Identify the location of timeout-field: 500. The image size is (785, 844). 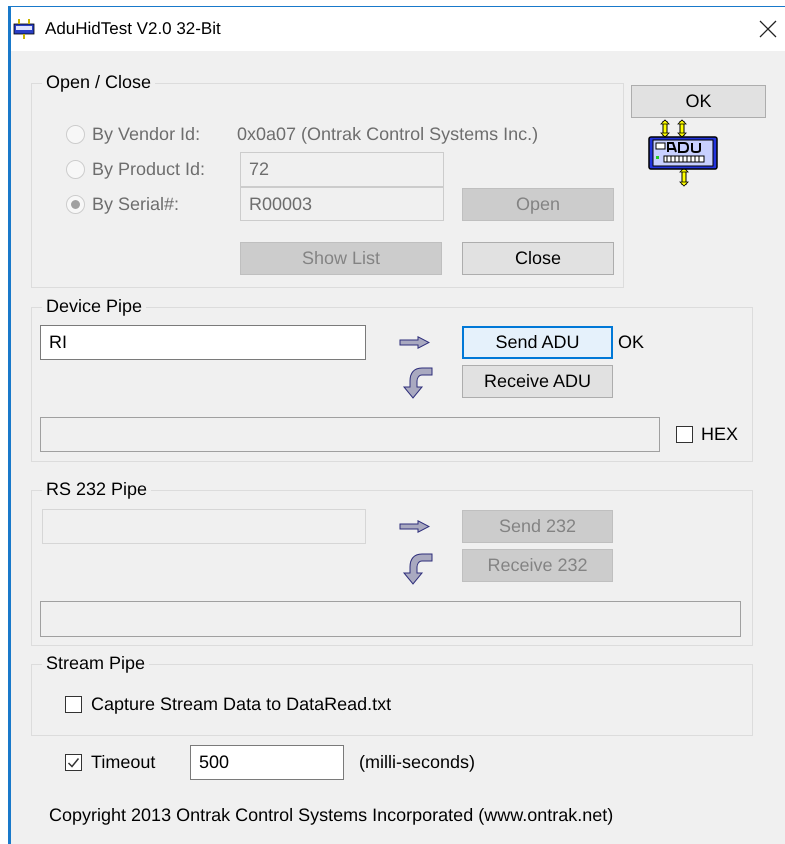
(267, 762).